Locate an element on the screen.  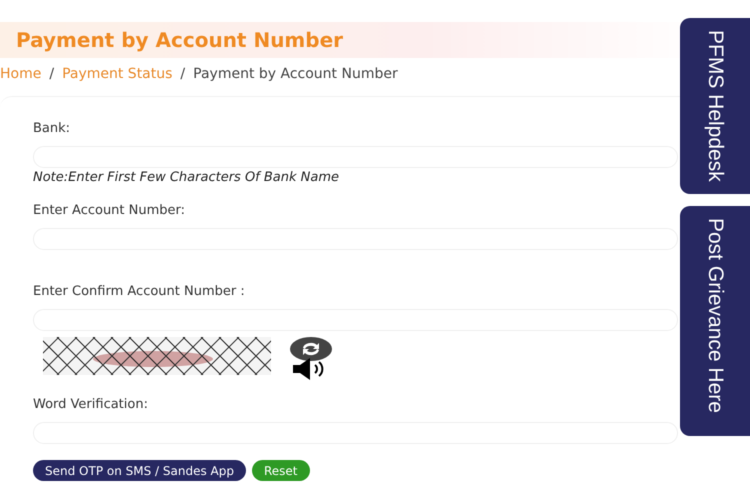
side-tab: PFMS Helpdesk is located at coordinates (715, 106).